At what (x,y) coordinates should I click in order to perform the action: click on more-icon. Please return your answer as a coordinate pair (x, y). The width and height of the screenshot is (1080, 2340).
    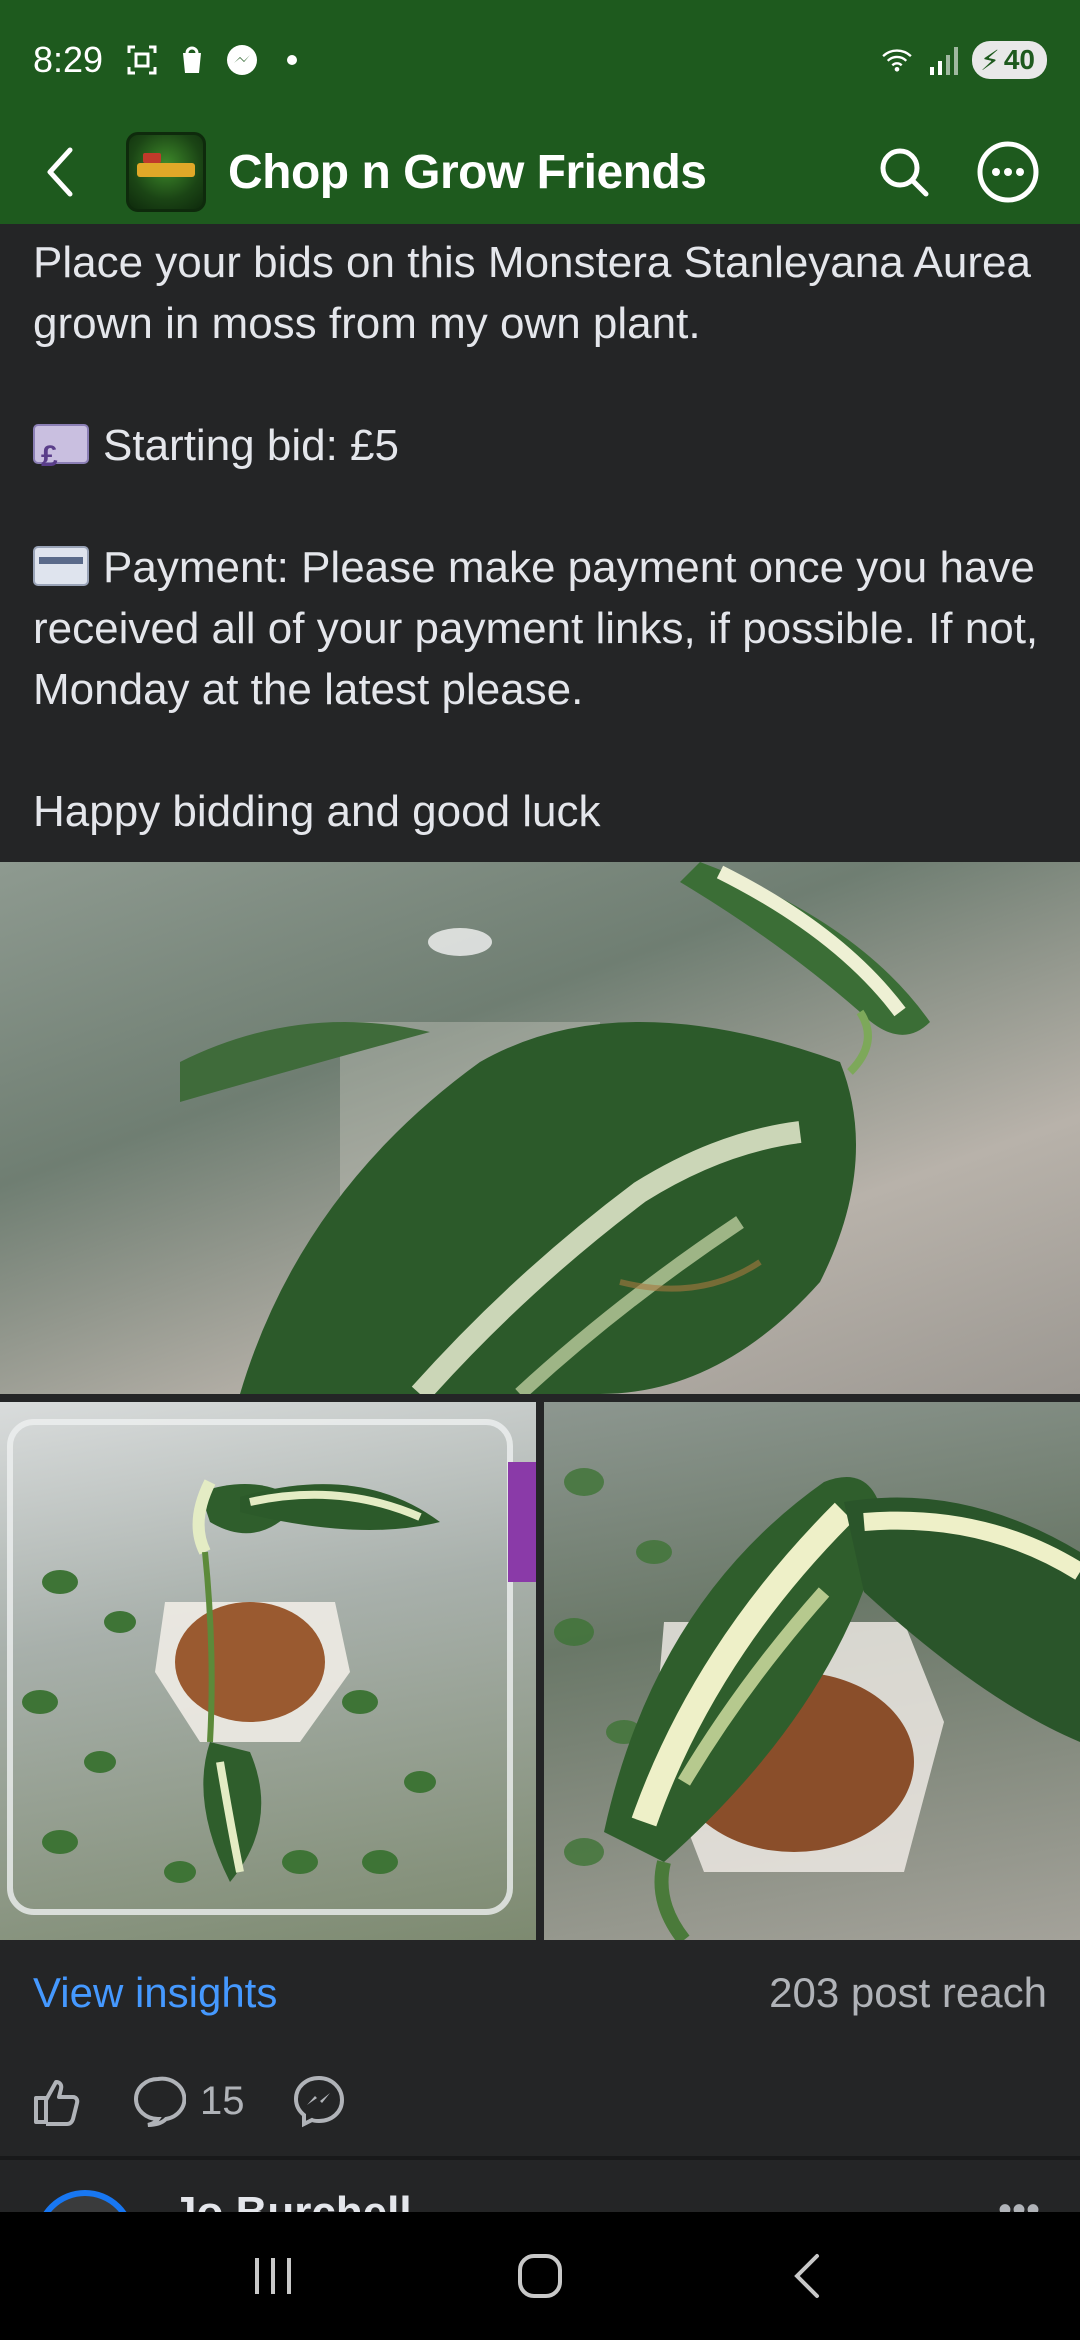
    Looking at the image, I should click on (1008, 172).